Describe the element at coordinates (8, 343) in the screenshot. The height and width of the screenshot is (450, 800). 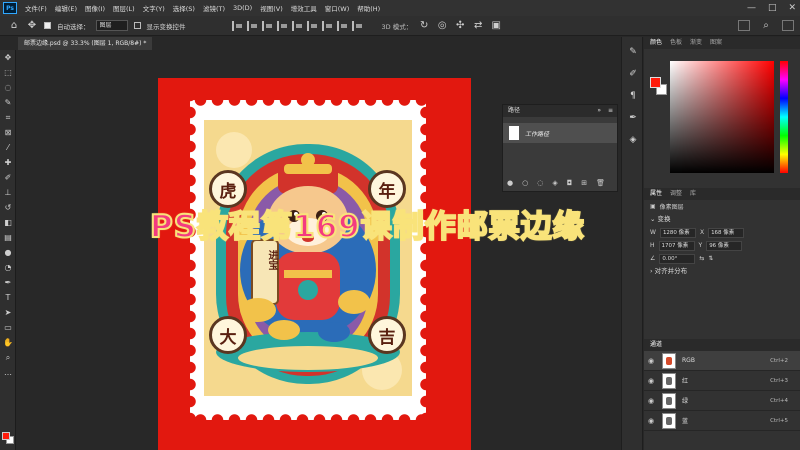
I see `hand-icon: ✋` at that location.